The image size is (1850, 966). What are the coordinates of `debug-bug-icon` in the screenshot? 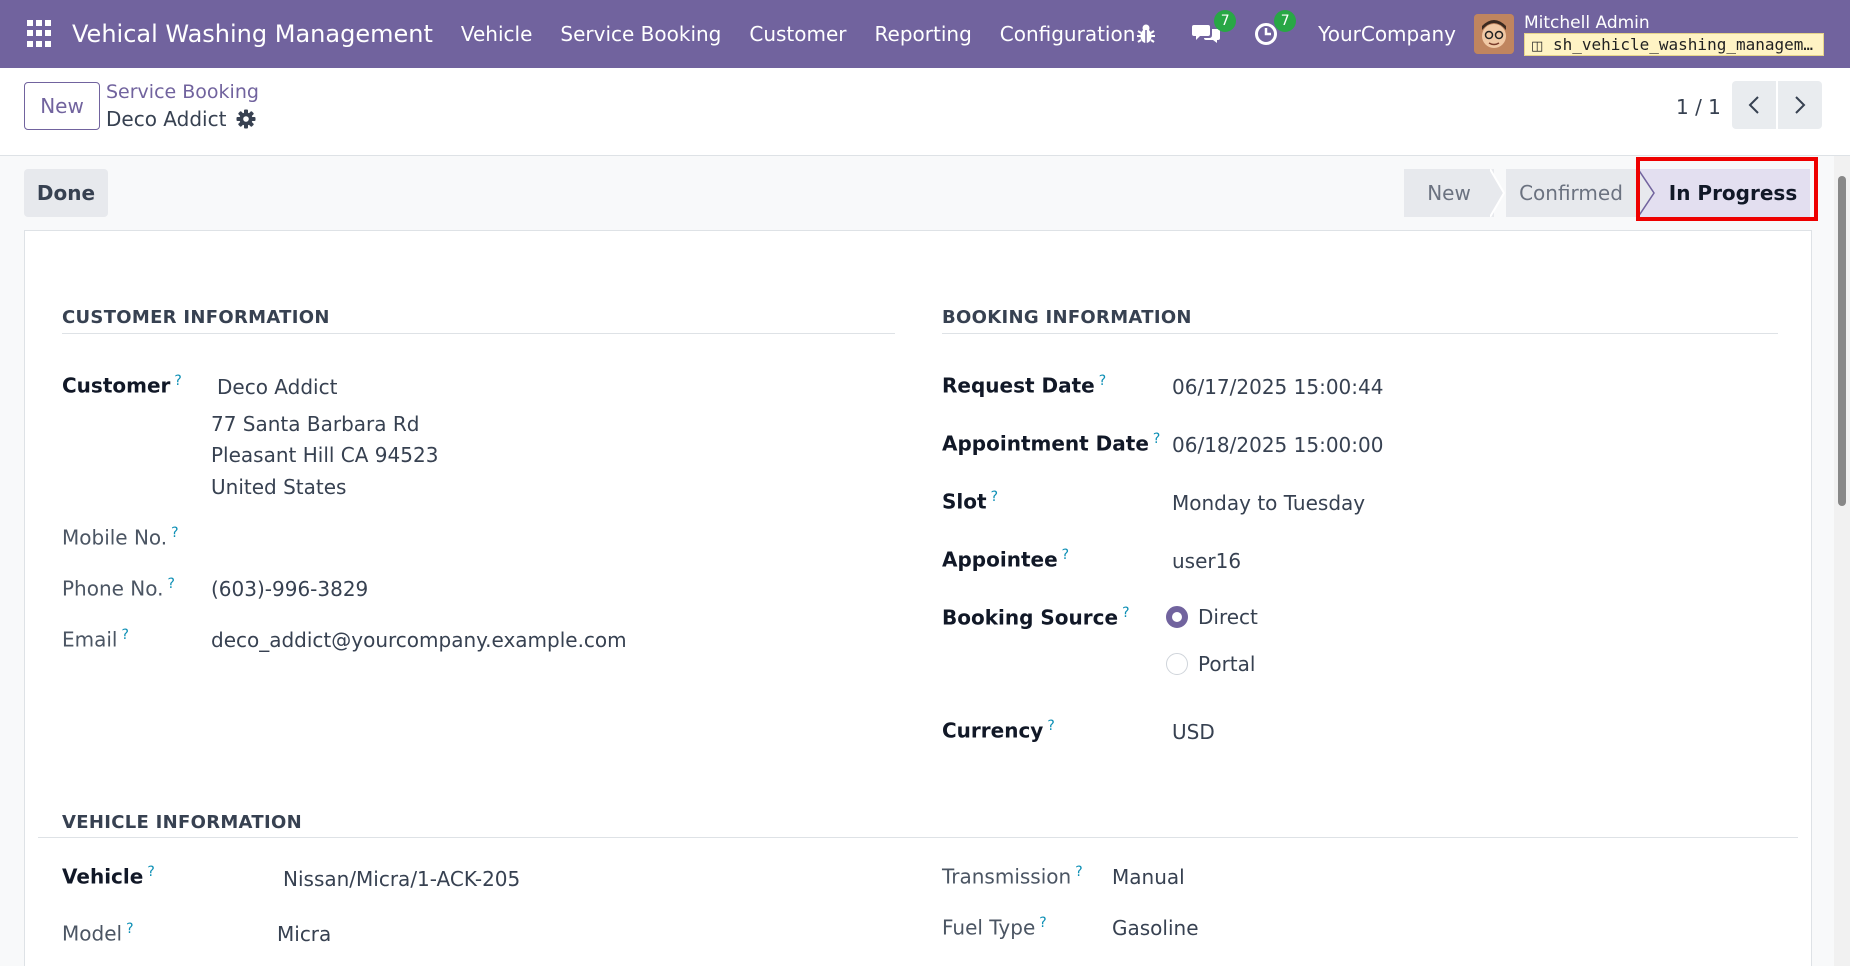 It's located at (1146, 34).